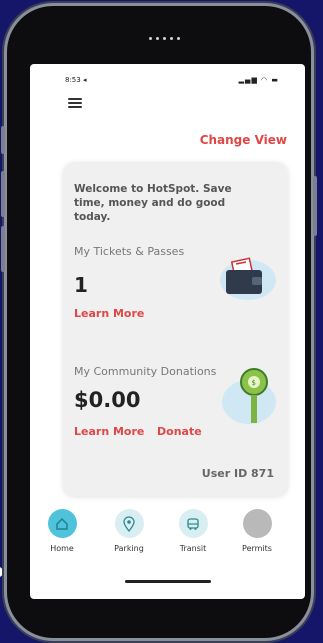 The image size is (323, 643). What do you see at coordinates (179, 431) in the screenshot?
I see `donate-link: Donate` at bounding box center [179, 431].